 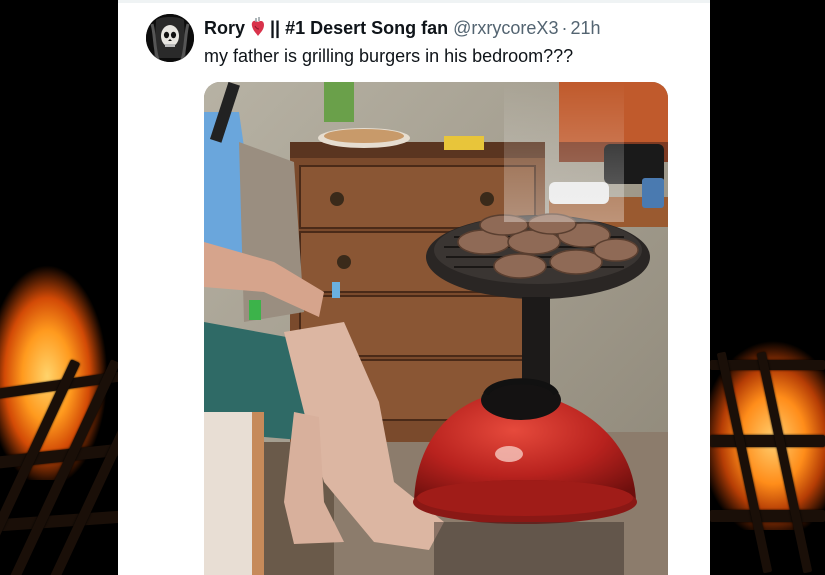 I want to click on right-fire-background, so click(x=767, y=287).